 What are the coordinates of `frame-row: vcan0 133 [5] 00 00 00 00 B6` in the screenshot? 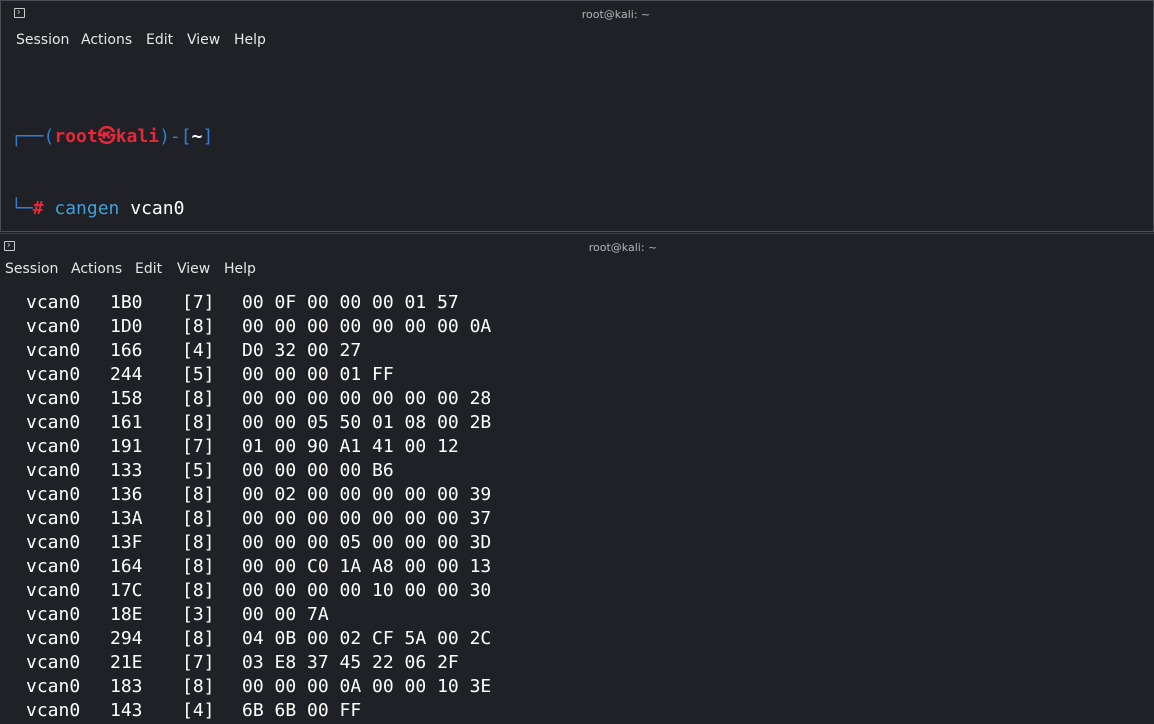 It's located at (590, 471).